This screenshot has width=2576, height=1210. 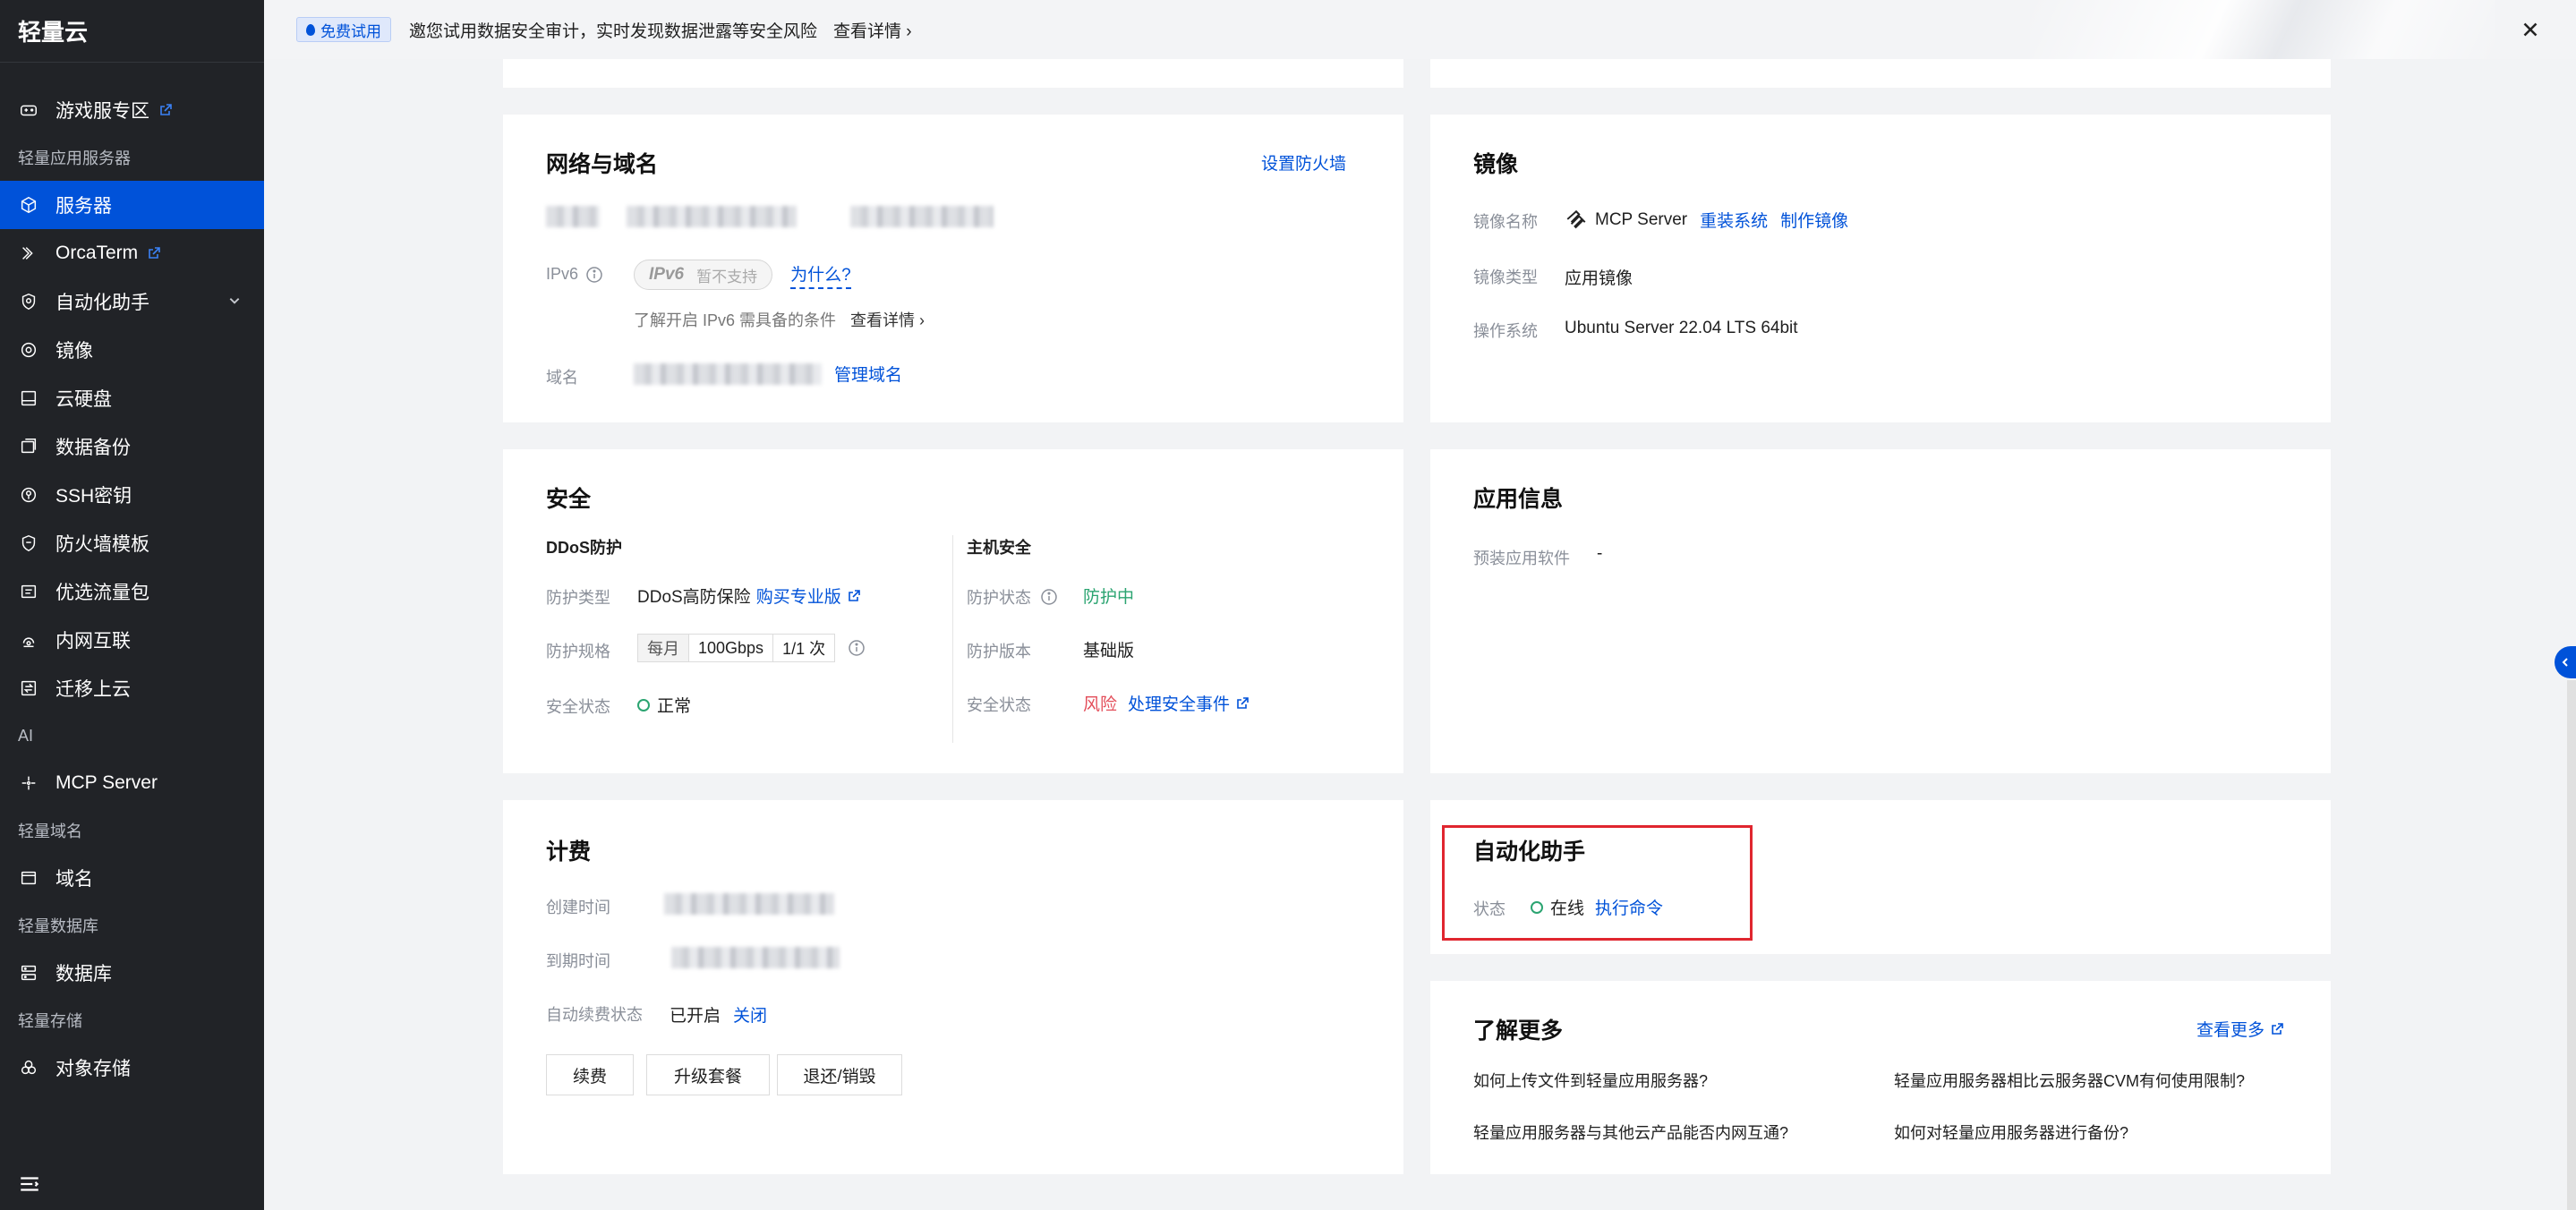 What do you see at coordinates (132, 973) in the screenshot?
I see `sidebar-item-18: 数据库` at bounding box center [132, 973].